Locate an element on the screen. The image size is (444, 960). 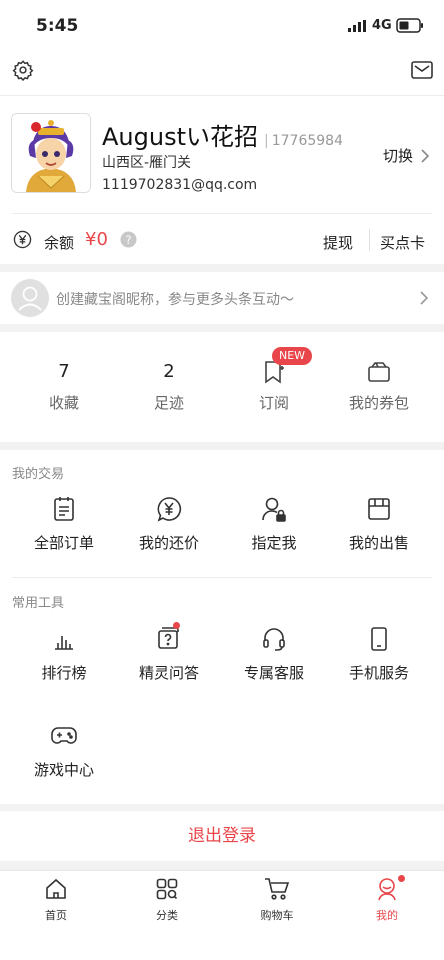
profile-divider is located at coordinates (222, 213).